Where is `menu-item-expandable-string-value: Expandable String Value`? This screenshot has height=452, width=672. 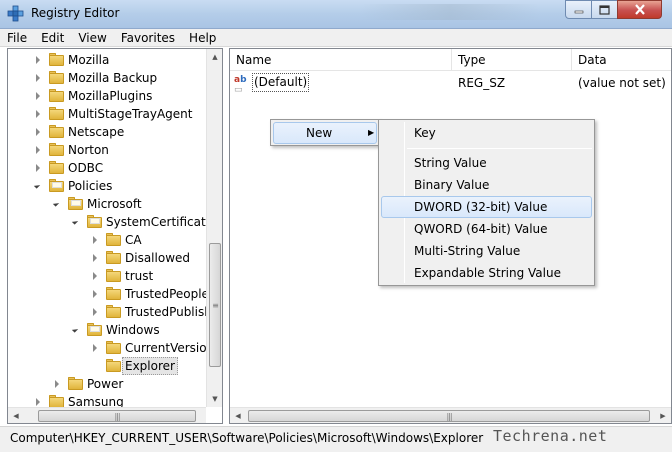 menu-item-expandable-string-value: Expandable String Value is located at coordinates (486, 273).